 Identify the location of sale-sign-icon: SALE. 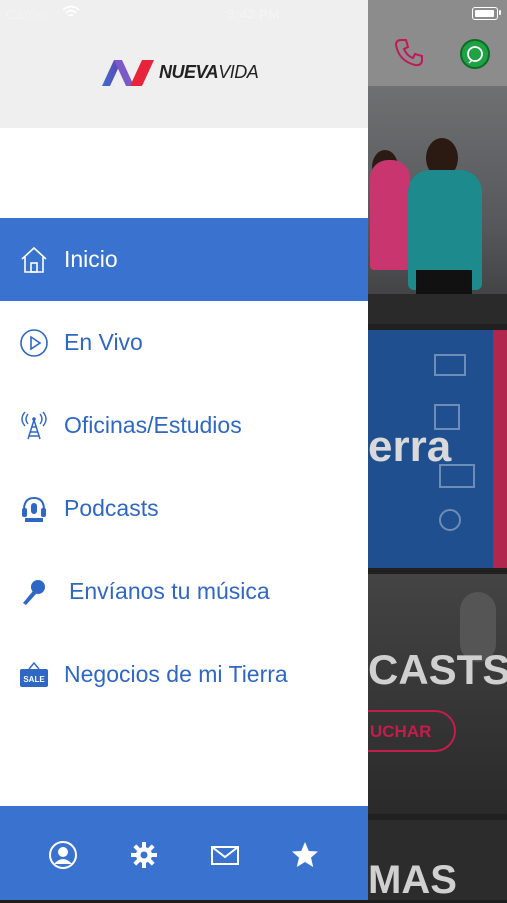
(34, 675).